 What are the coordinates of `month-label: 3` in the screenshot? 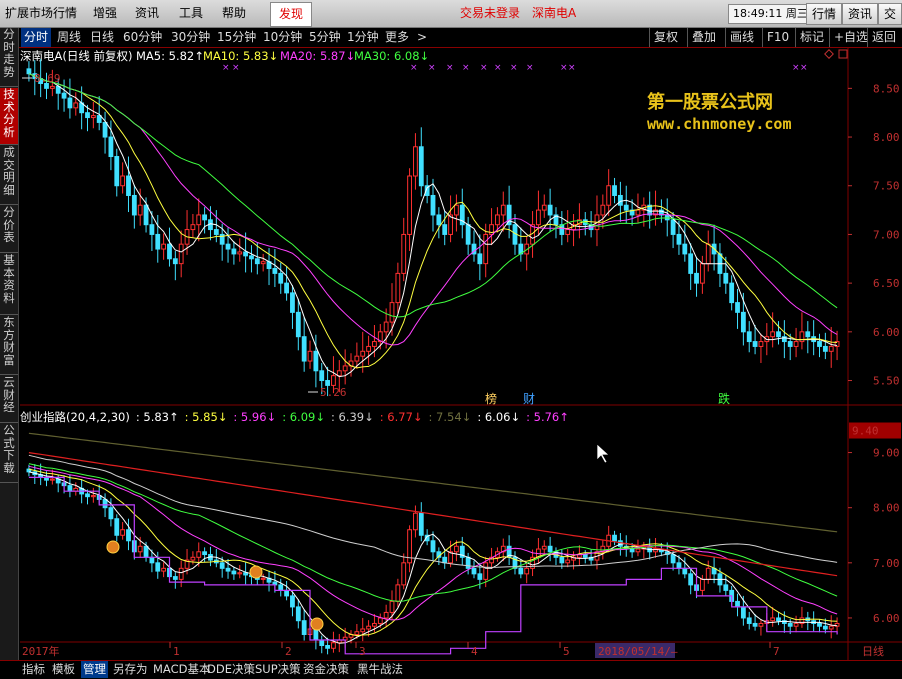 It's located at (362, 651).